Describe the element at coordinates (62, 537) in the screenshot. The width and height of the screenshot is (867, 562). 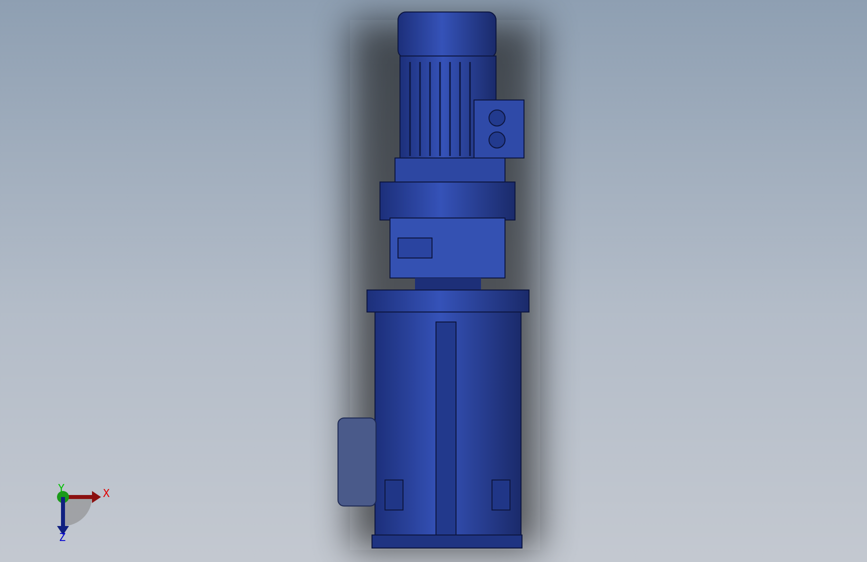
I see `axis-label: Z` at that location.